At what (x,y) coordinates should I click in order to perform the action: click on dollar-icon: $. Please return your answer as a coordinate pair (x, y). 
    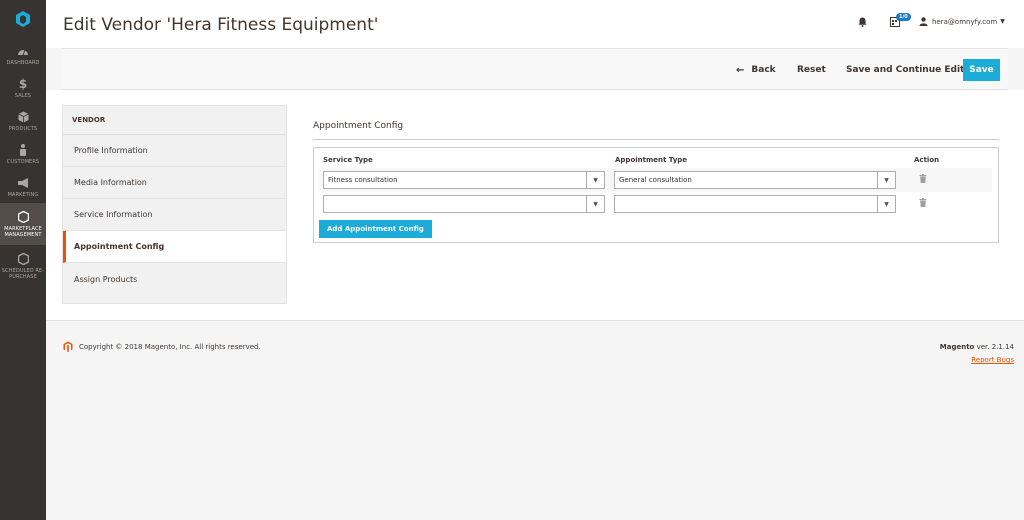
    Looking at the image, I should click on (23, 83).